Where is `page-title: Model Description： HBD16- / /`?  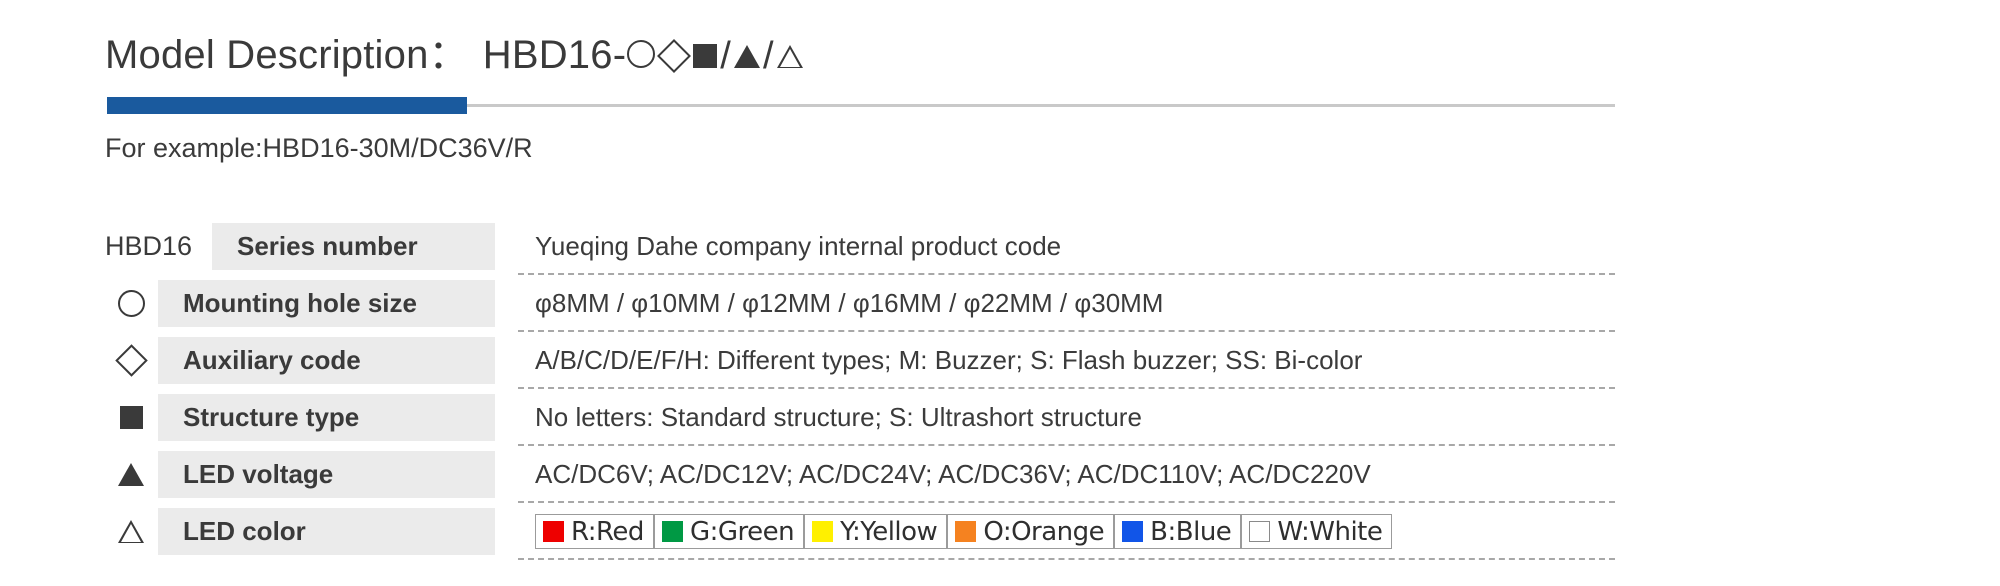 page-title: Model Description： HBD16- / / is located at coordinates (454, 51).